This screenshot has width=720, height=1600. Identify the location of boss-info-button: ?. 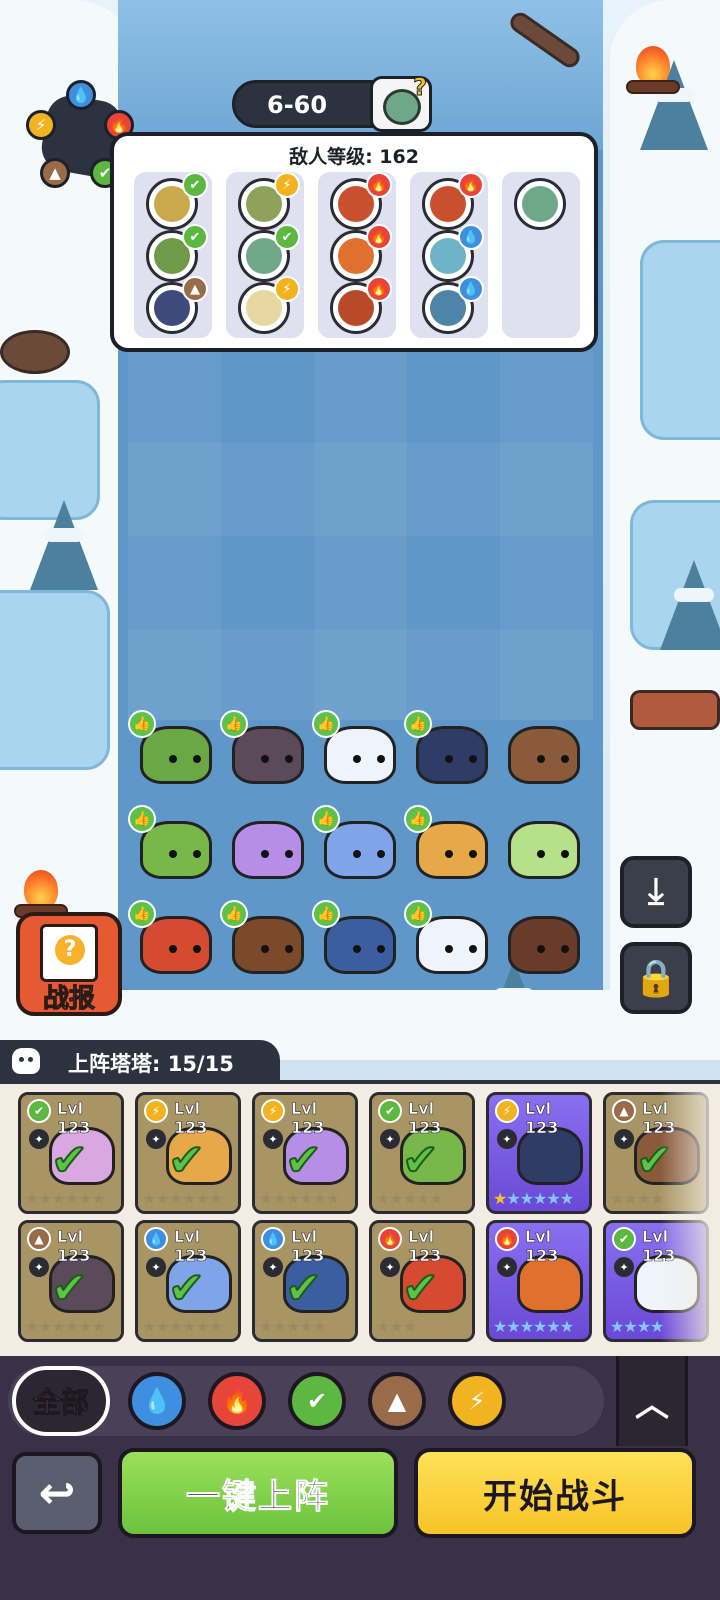
(401, 102).